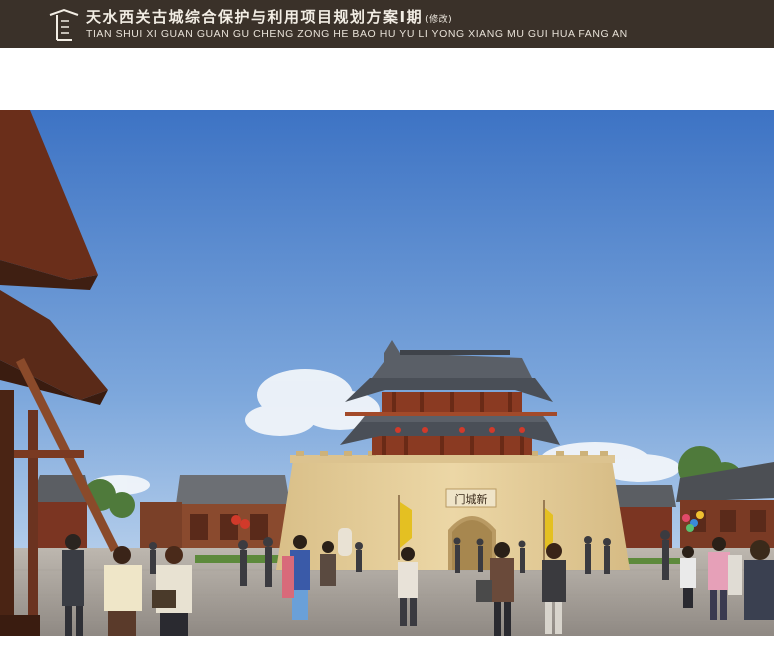 The height and width of the screenshot is (645, 774). I want to click on hedge-right, so click(650, 561).